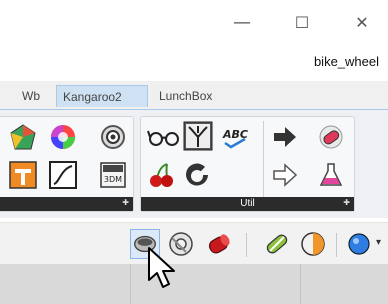 The height and width of the screenshot is (304, 388). Describe the element at coordinates (31, 96) in the screenshot. I see `tab-wb: Wb` at that location.